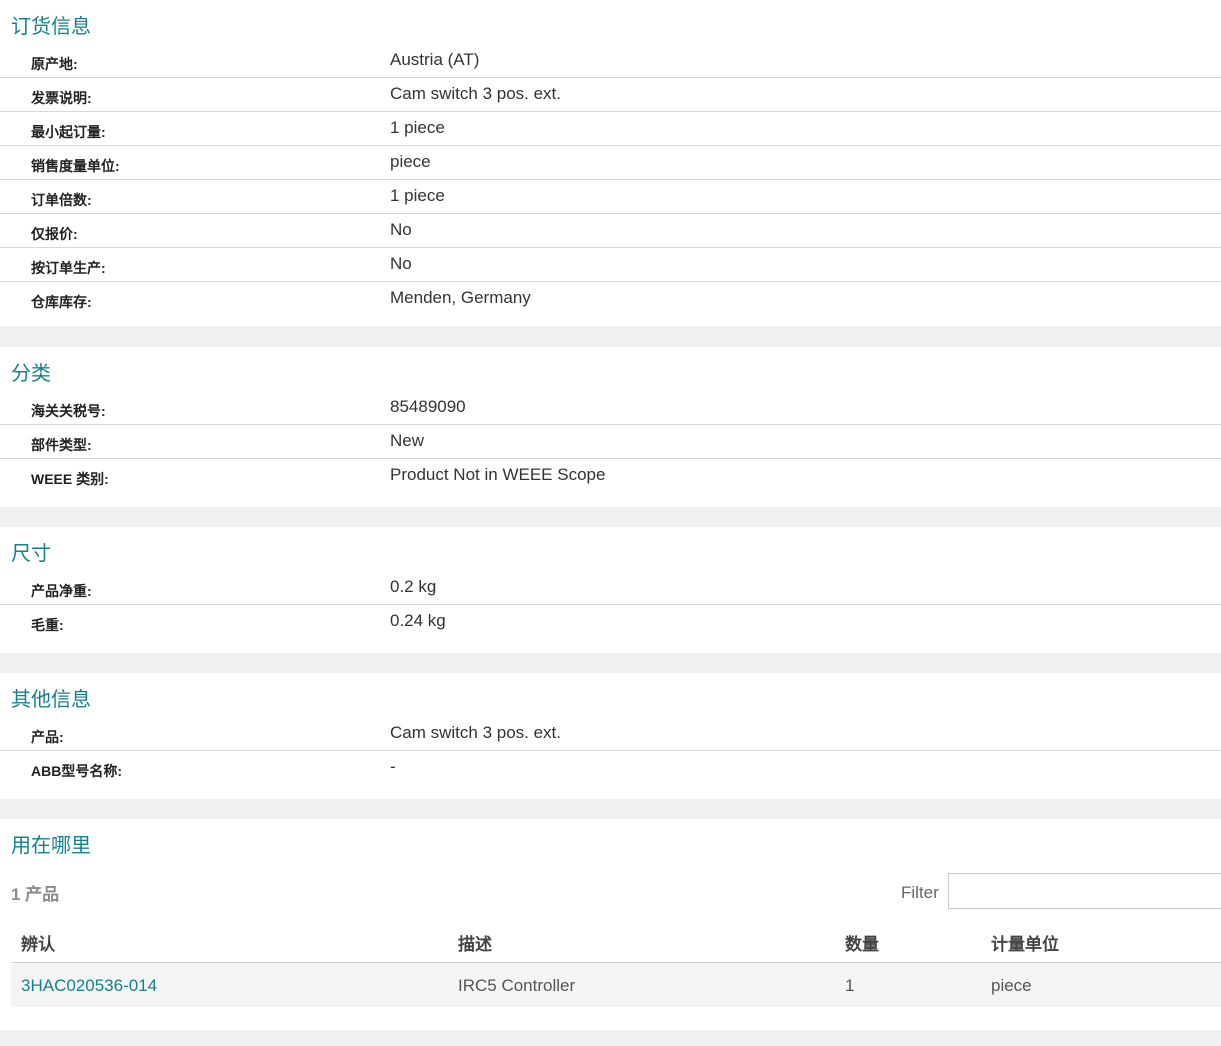  I want to click on kv-label: 仅报价:, so click(54, 234).